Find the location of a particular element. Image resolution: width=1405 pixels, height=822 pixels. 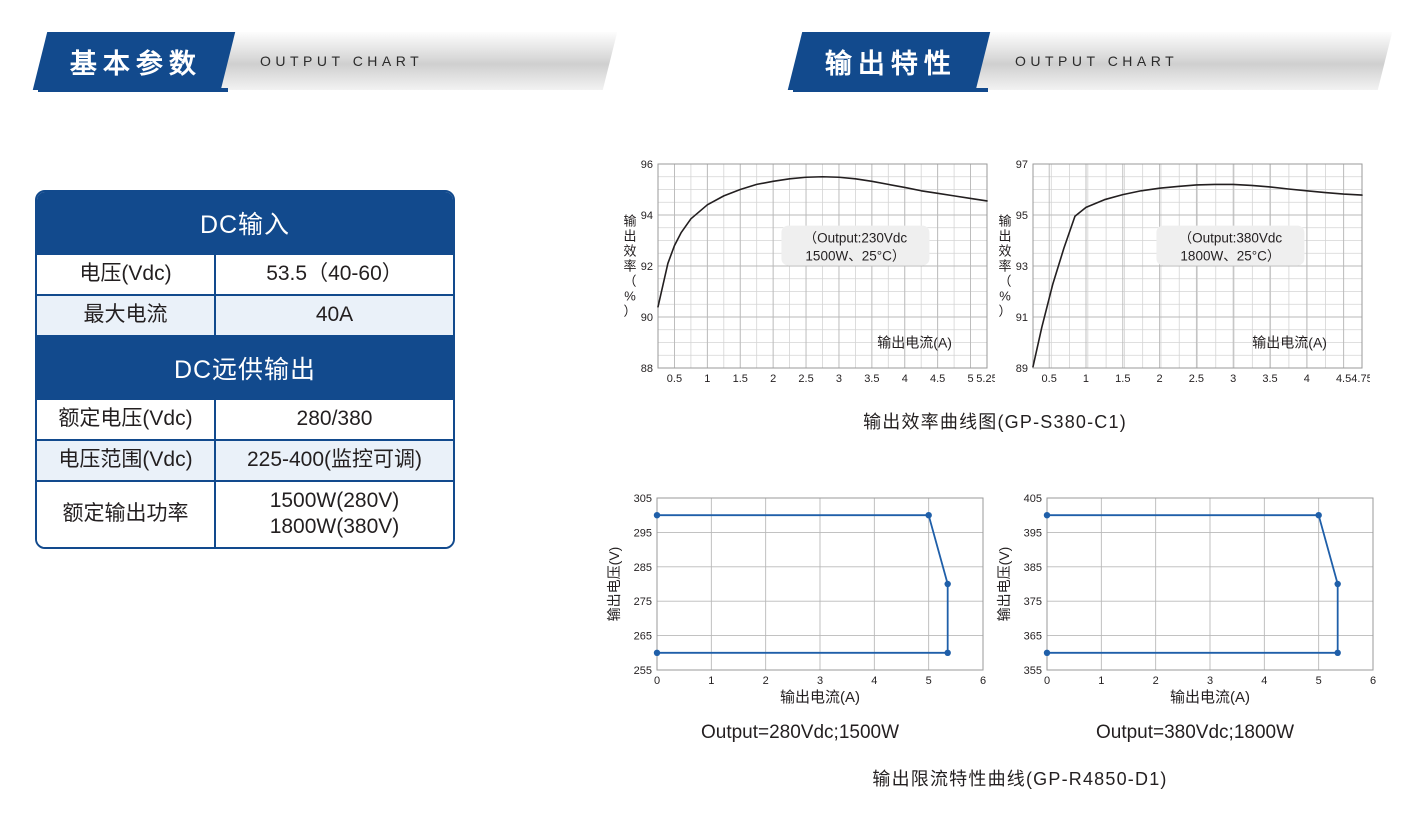

svg-text: 265 is located at coordinates (643, 637).